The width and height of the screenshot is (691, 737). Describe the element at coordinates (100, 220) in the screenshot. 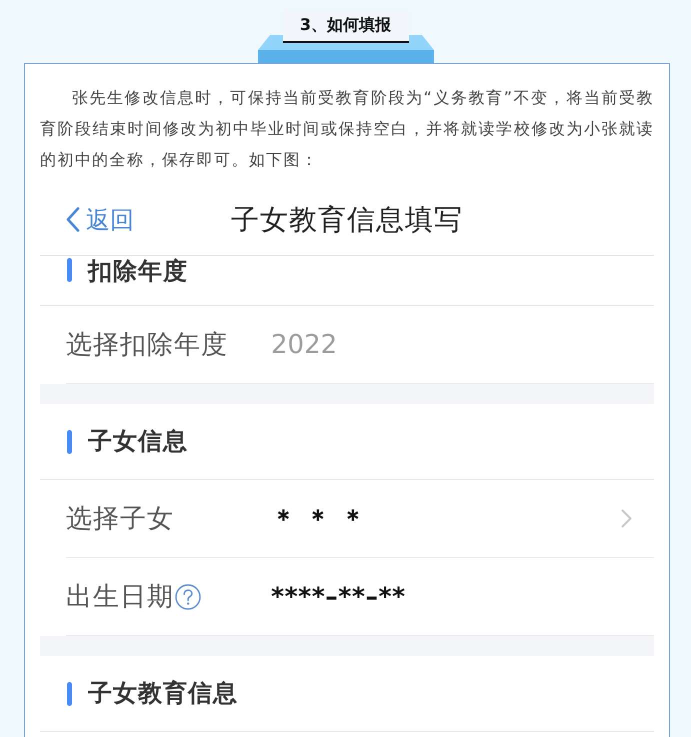

I see `back-button: 返回` at that location.